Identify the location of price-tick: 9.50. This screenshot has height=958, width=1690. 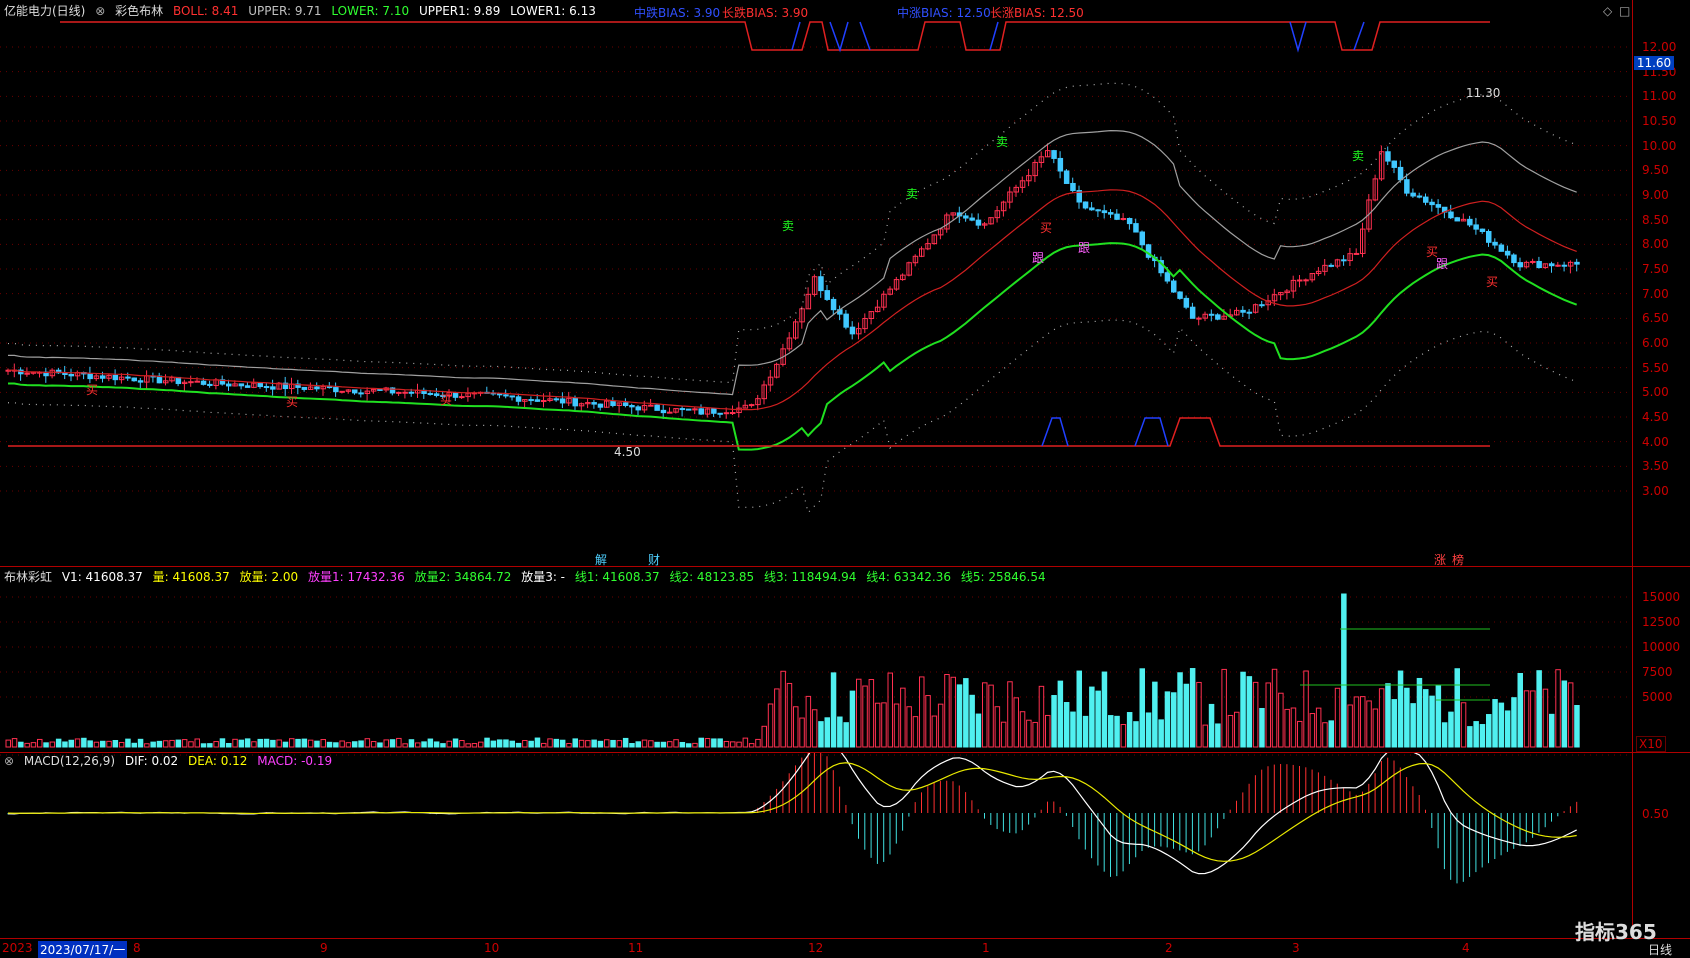
(1655, 170).